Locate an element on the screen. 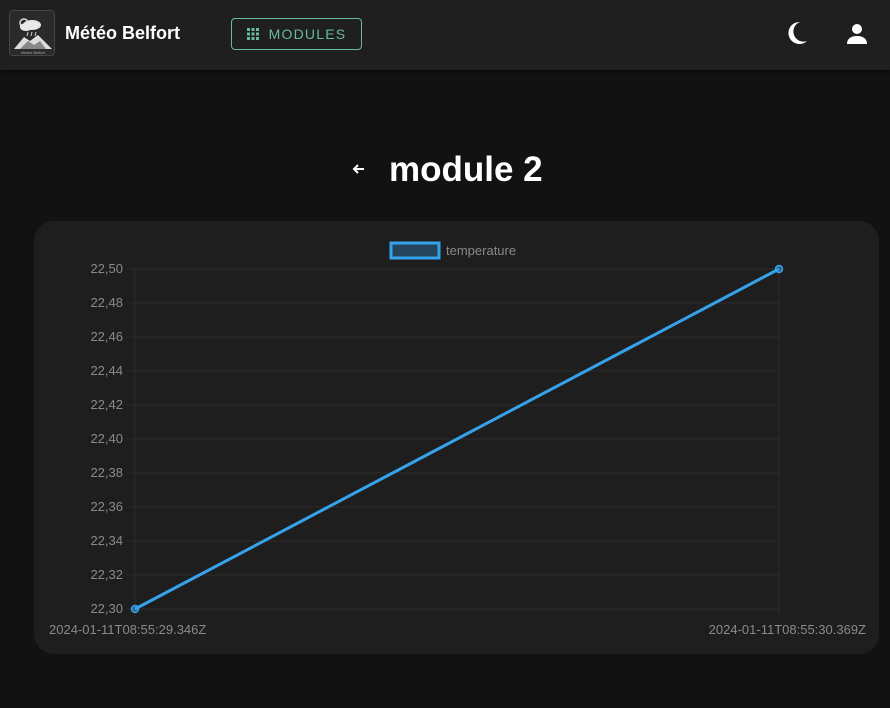  modules-button: MODULES is located at coordinates (296, 34).